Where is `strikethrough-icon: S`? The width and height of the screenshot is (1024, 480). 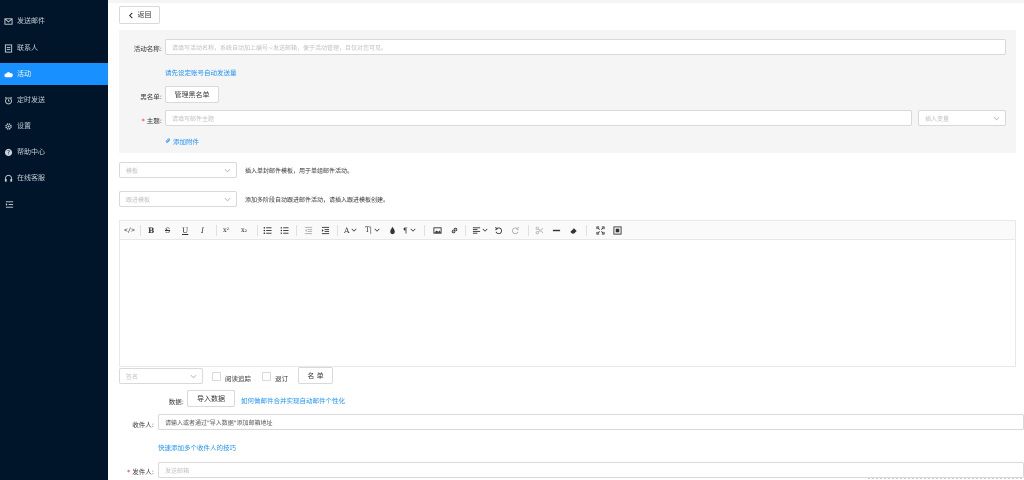 strikethrough-icon: S is located at coordinates (167, 230).